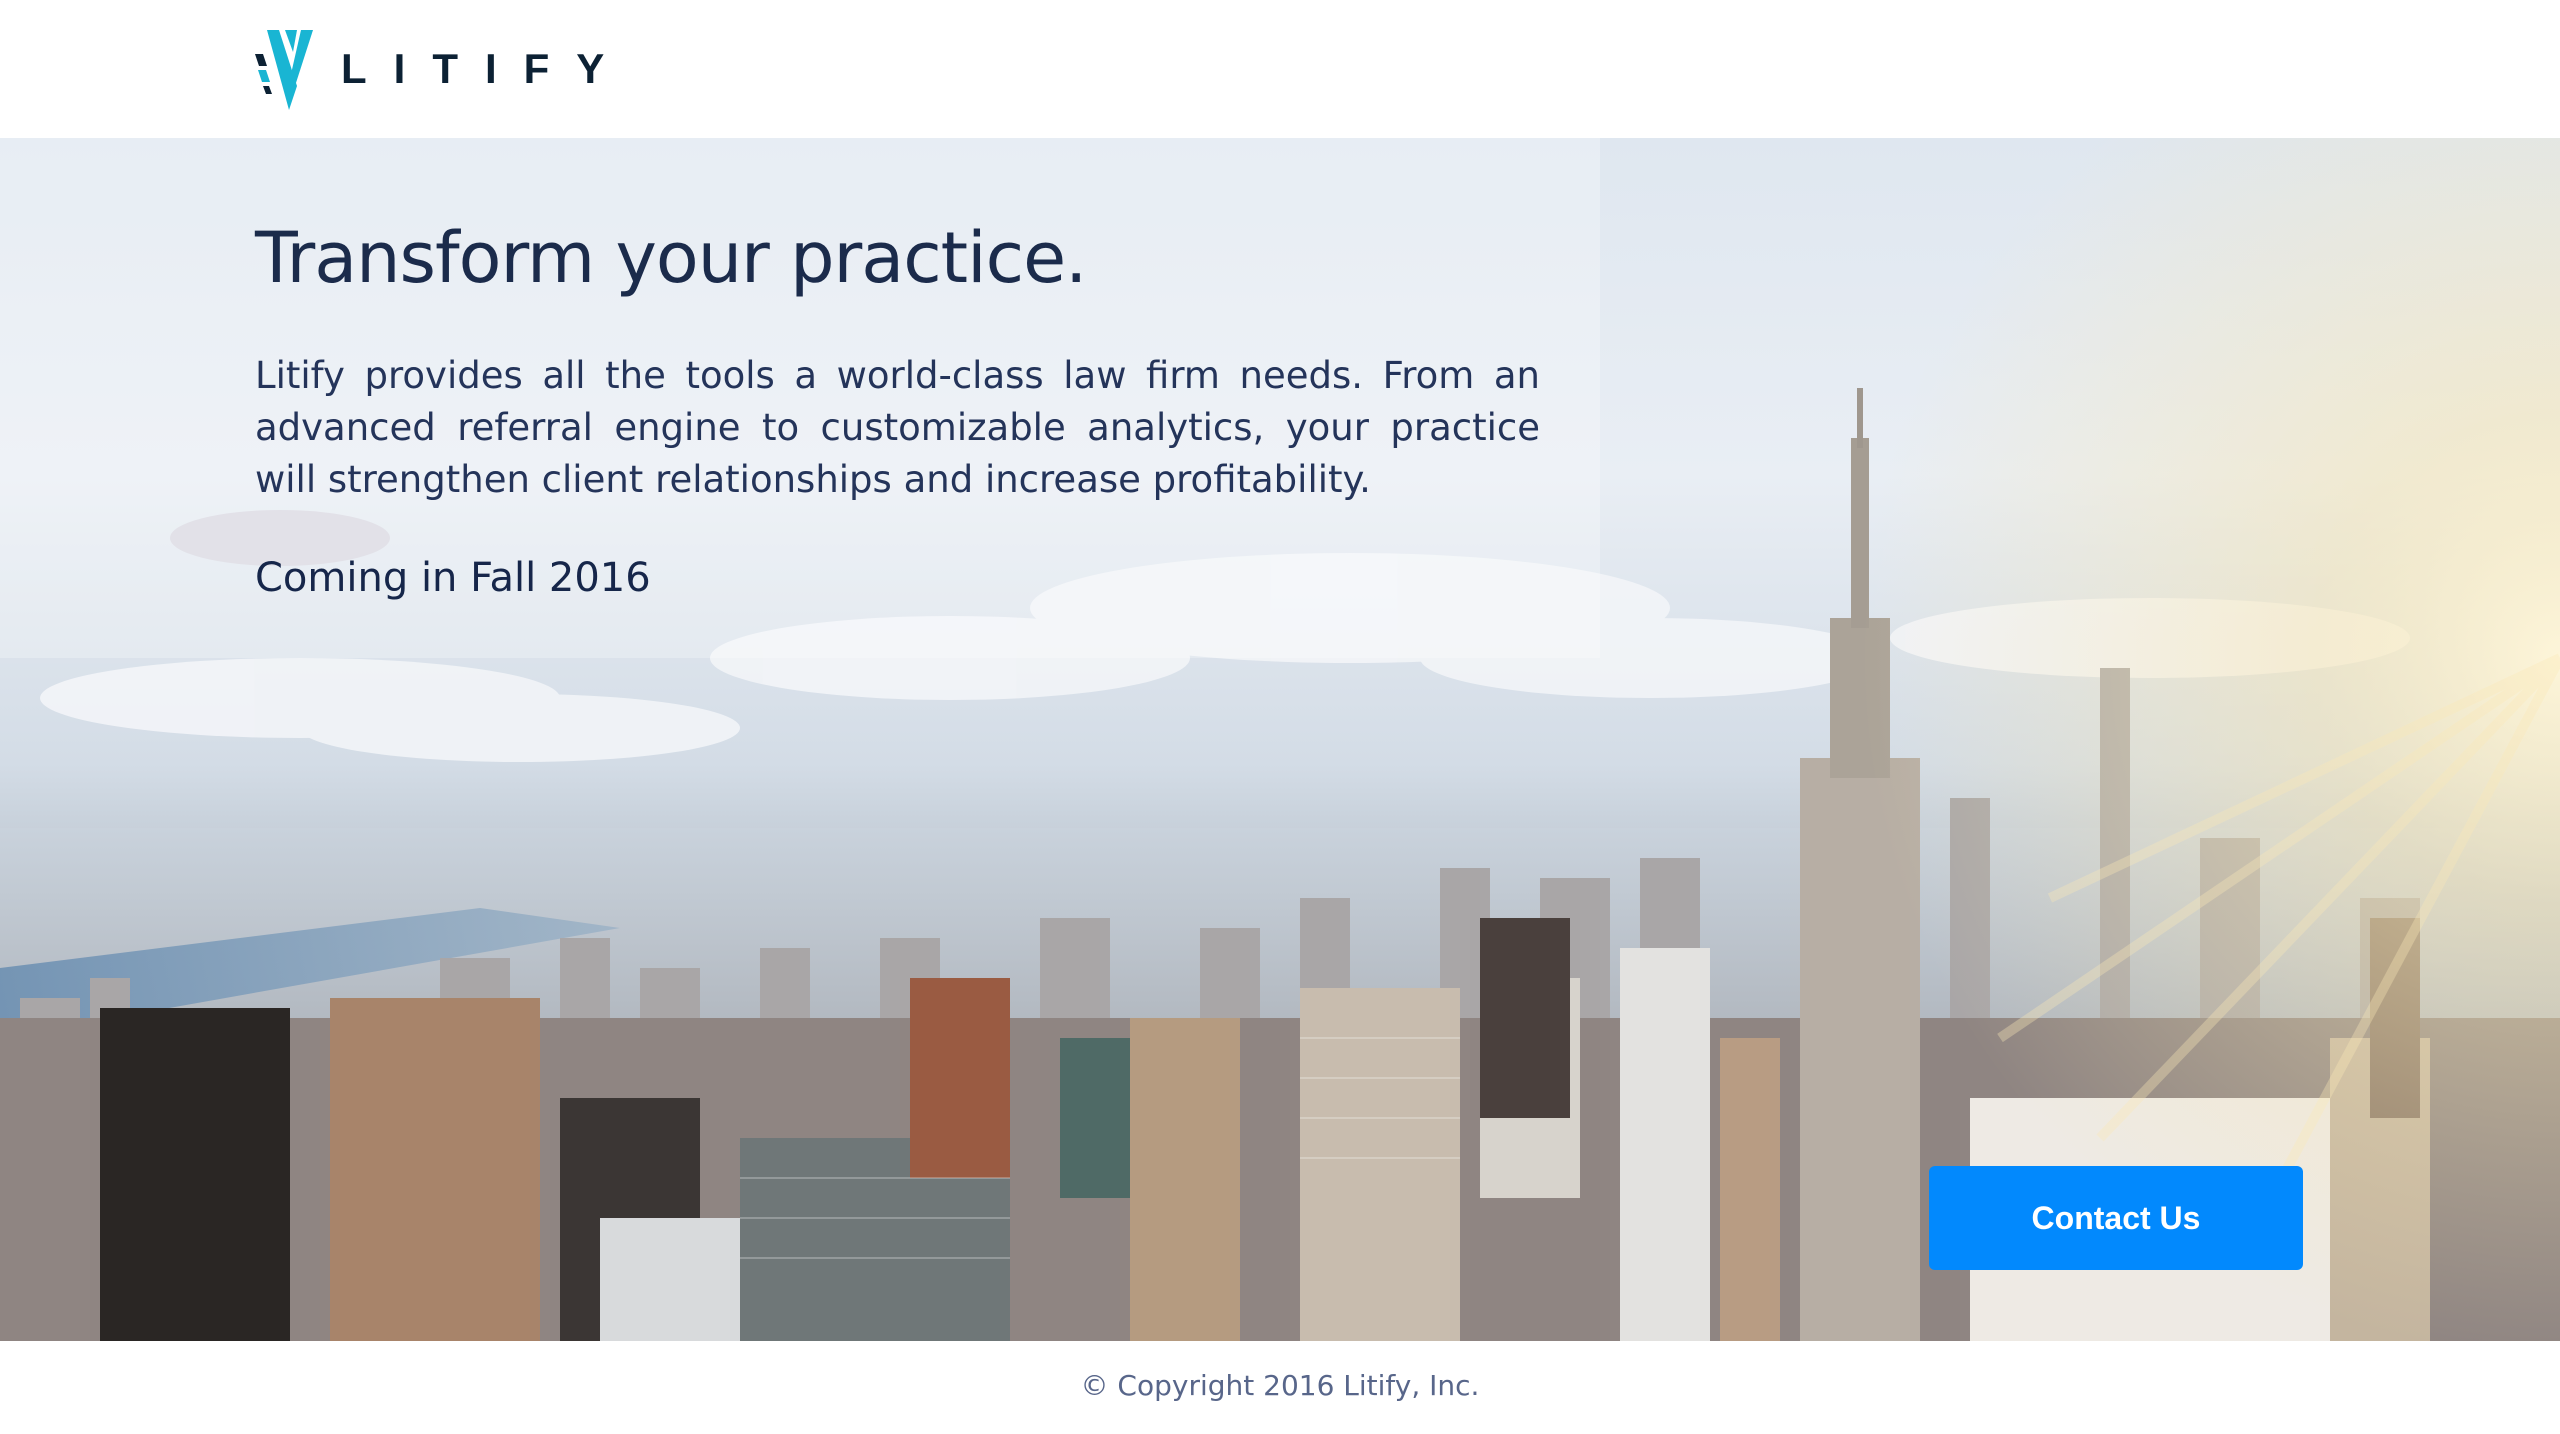  What do you see at coordinates (284, 70) in the screenshot?
I see `litify-logo-icon` at bounding box center [284, 70].